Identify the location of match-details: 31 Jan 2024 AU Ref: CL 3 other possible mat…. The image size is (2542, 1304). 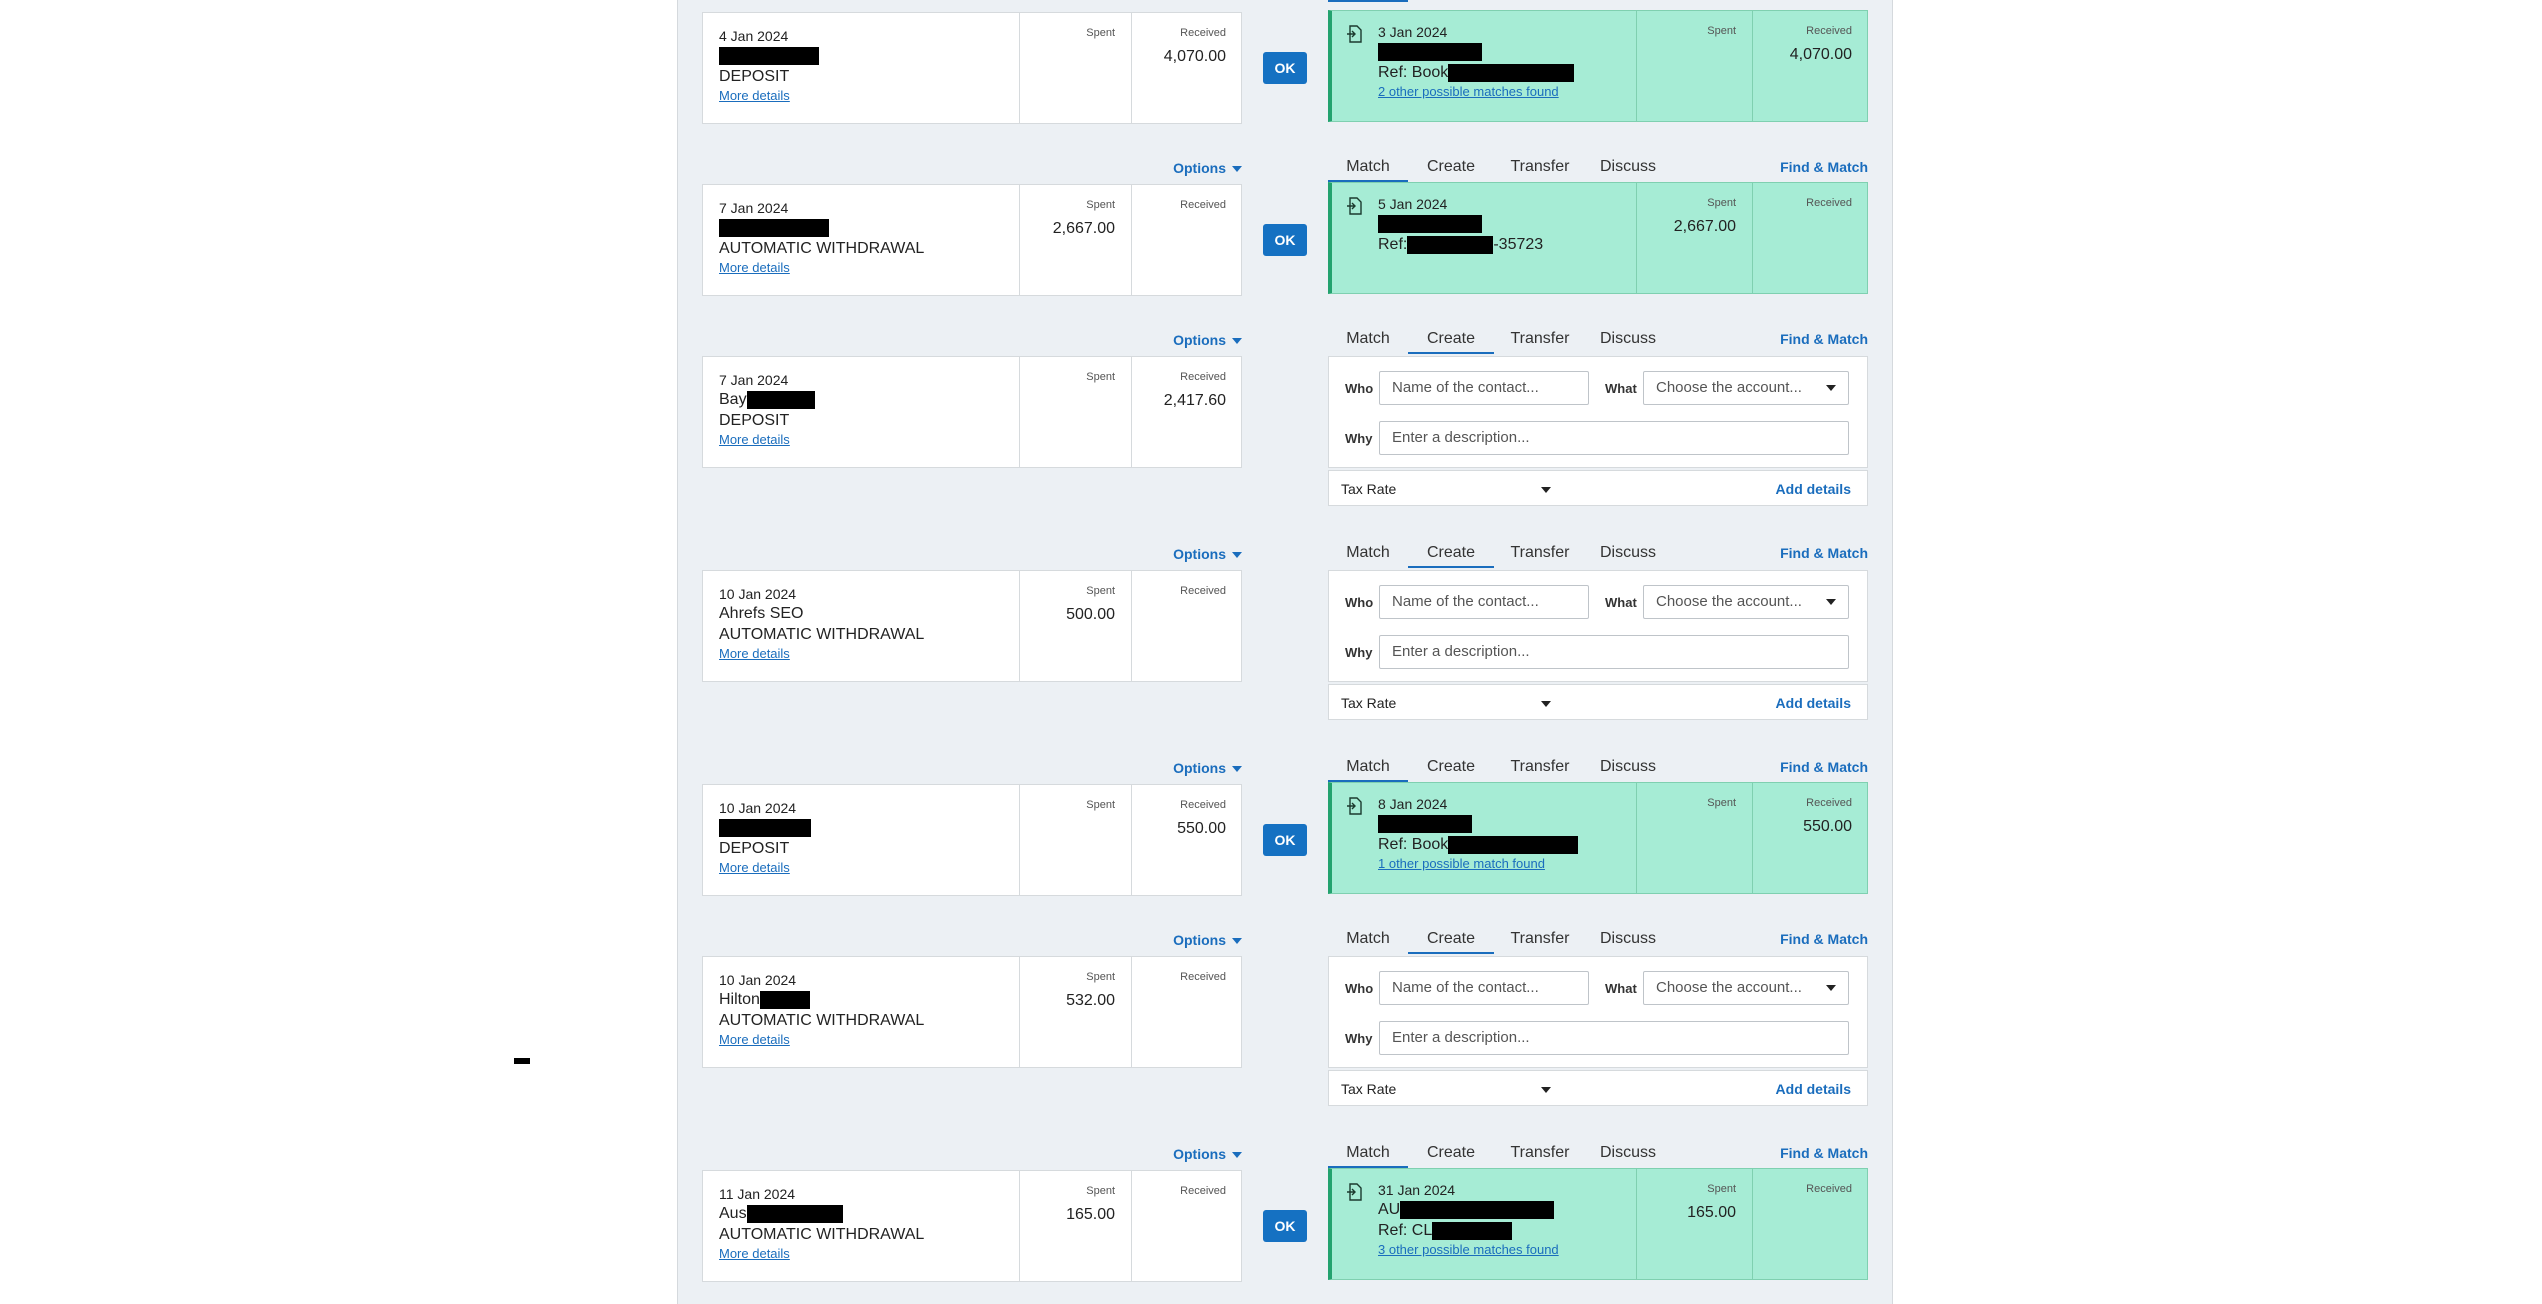
(1484, 1224).